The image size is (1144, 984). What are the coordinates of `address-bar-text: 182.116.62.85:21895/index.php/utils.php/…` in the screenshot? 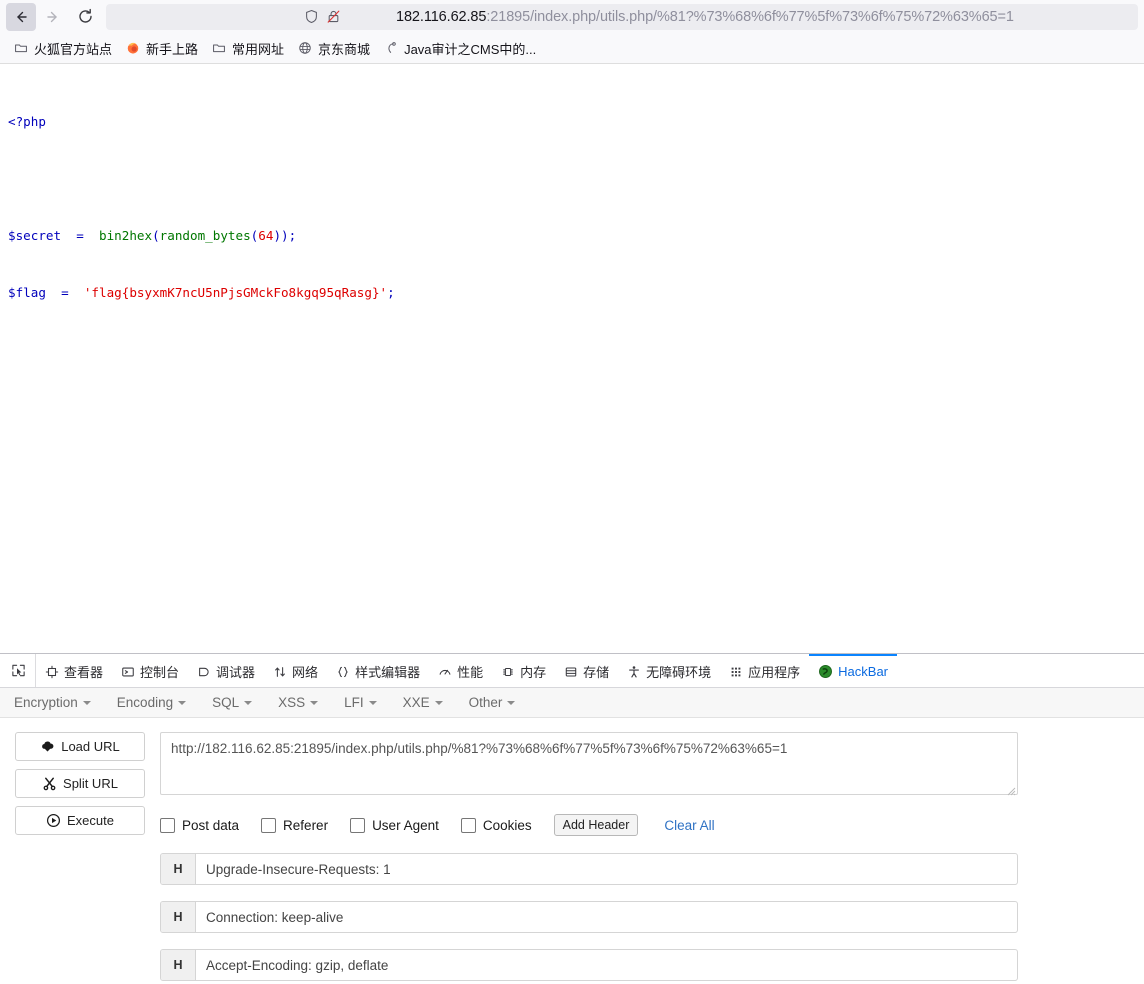 It's located at (705, 17).